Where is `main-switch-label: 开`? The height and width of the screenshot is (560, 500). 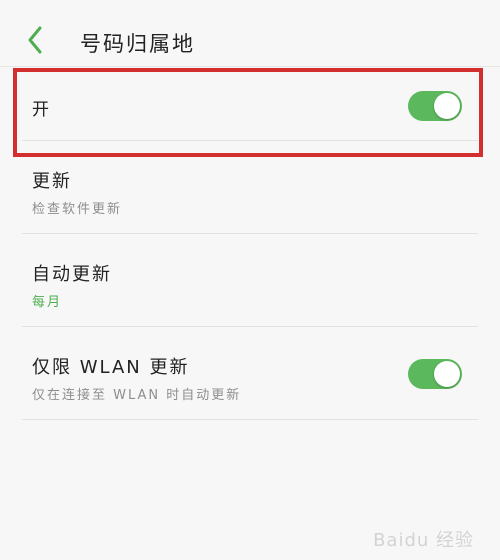
main-switch-label: 开 is located at coordinates (41, 110).